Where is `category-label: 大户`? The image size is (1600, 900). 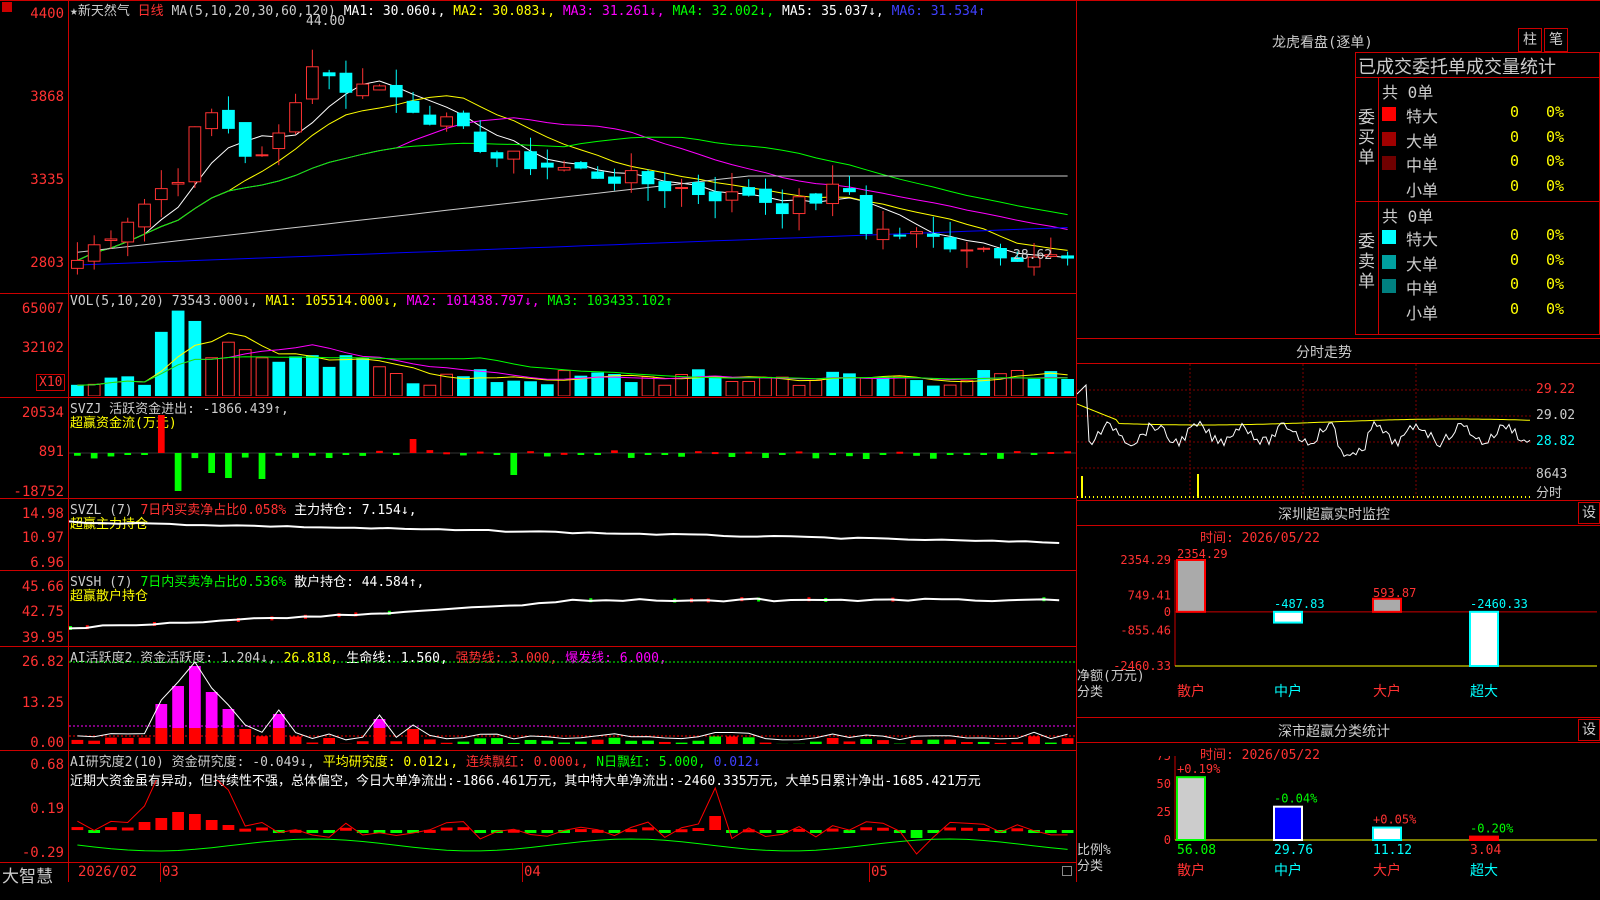 category-label: 大户 is located at coordinates (1387, 691).